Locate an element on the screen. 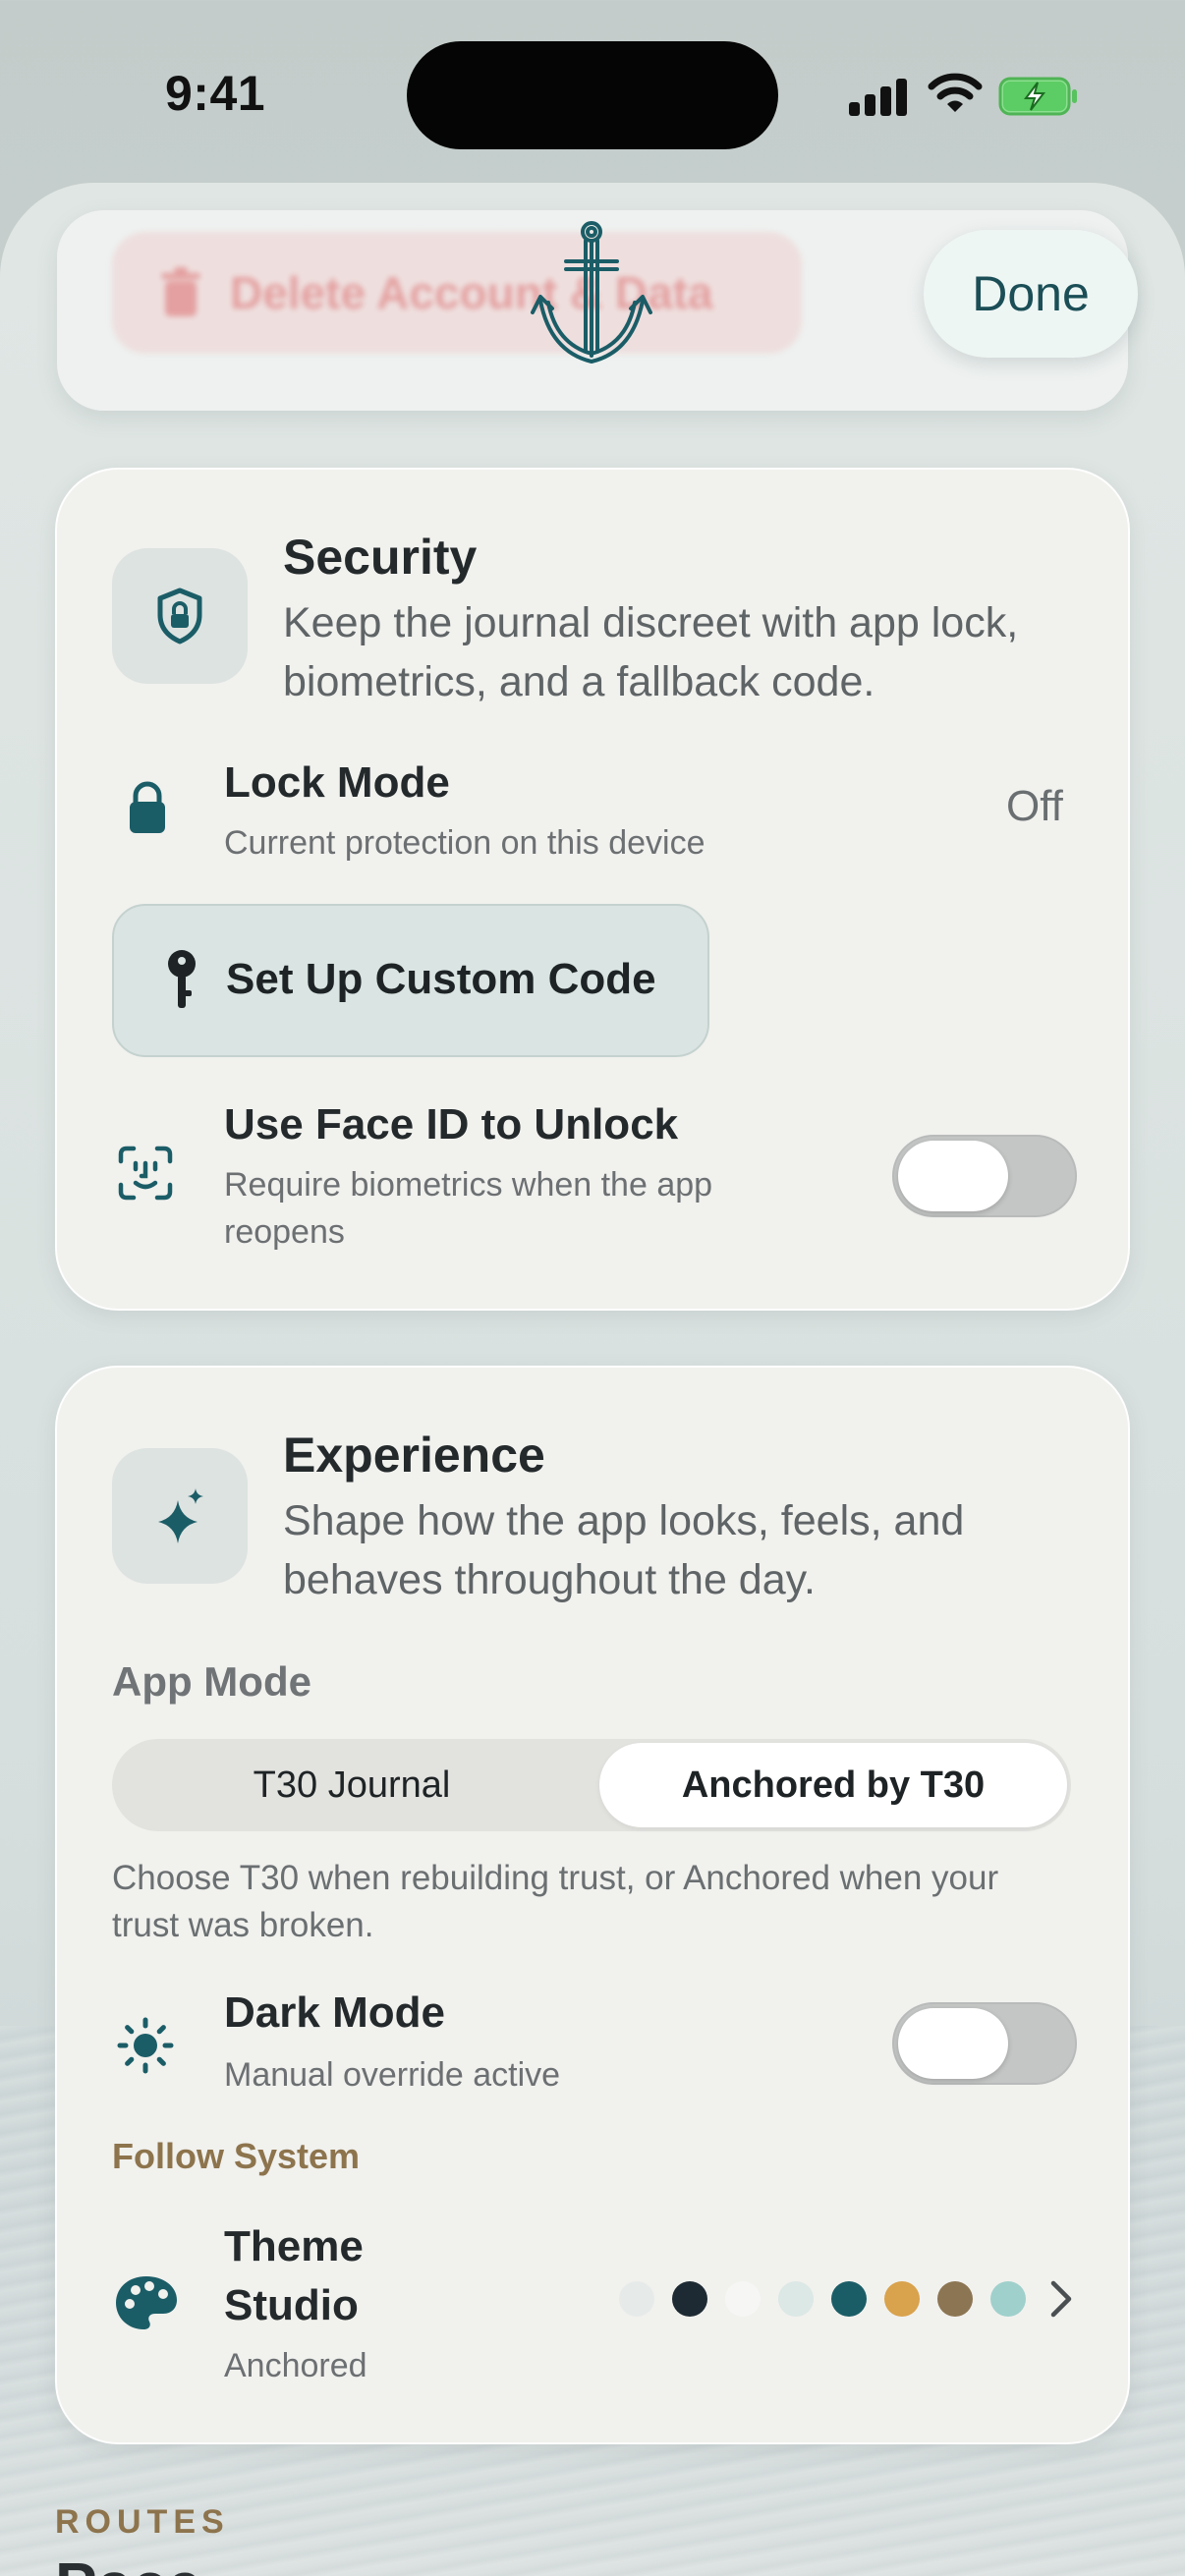 The height and width of the screenshot is (2576, 1185). security-icon-tile is located at coordinates (180, 616).